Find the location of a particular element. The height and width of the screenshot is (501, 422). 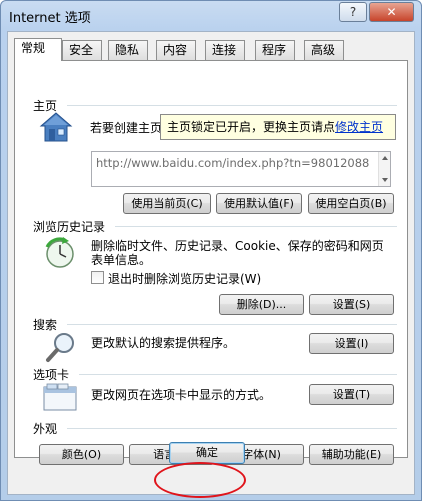

tooltip-text: 主页锁定已开启，更换主页请点 is located at coordinates (251, 127).